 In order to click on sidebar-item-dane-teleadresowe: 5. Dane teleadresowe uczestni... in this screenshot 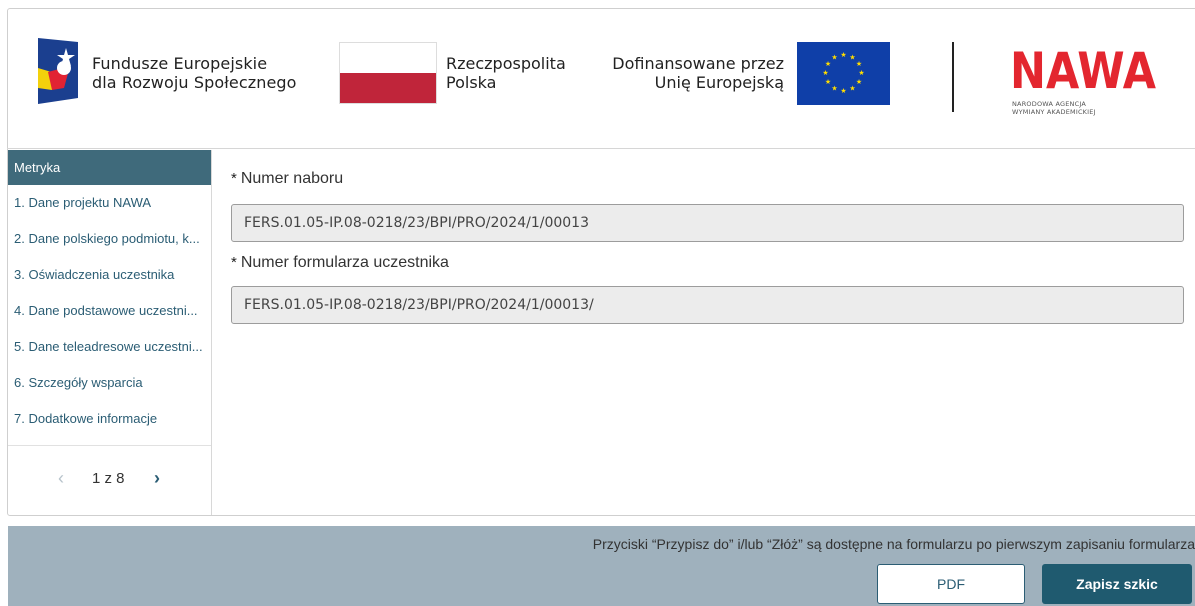, I will do `click(107, 347)`.